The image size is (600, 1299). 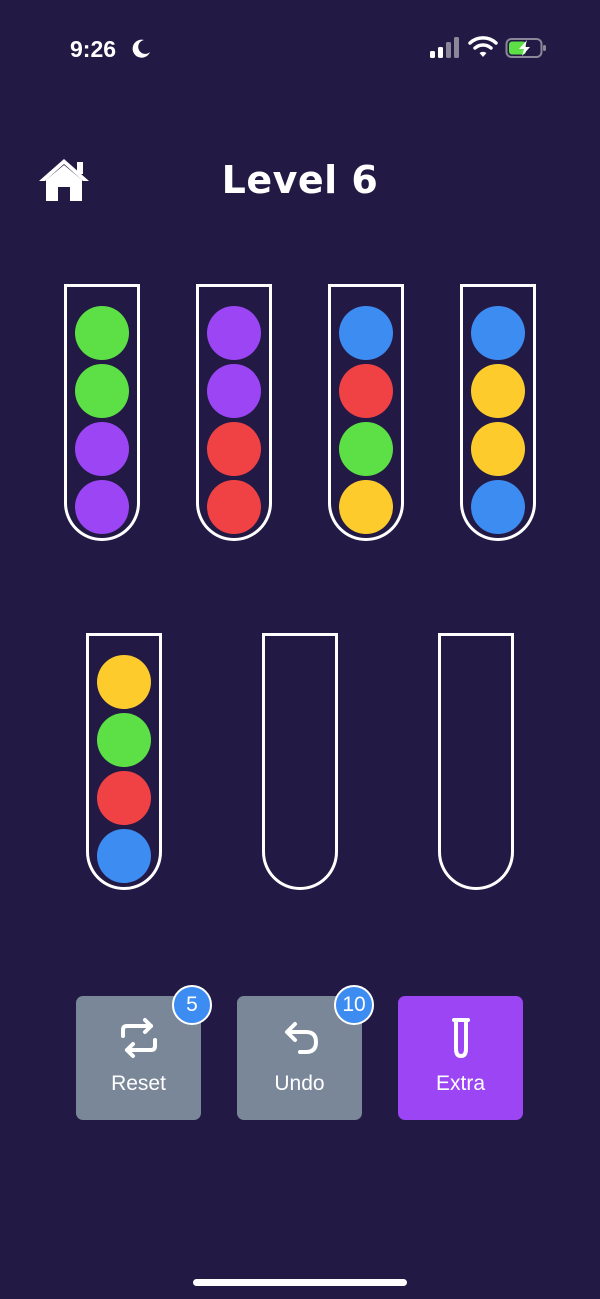 What do you see at coordinates (299, 1083) in the screenshot?
I see `undo-label: Undo` at bounding box center [299, 1083].